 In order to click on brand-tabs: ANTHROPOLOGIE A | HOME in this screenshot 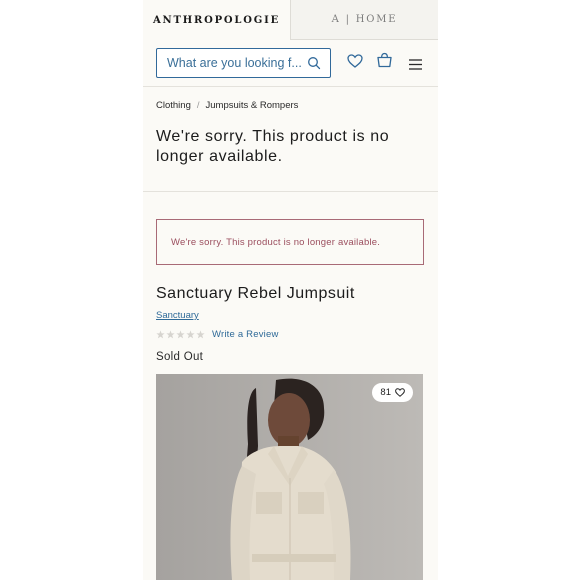, I will do `click(290, 20)`.